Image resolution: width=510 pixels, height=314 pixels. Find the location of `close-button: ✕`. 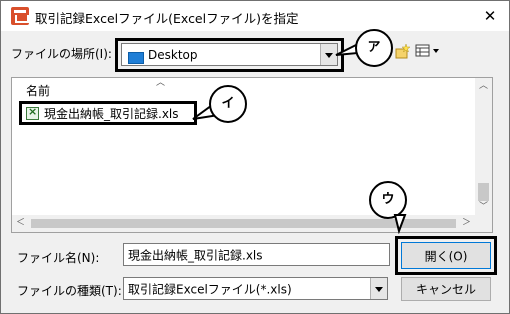

close-button: ✕ is located at coordinates (490, 16).